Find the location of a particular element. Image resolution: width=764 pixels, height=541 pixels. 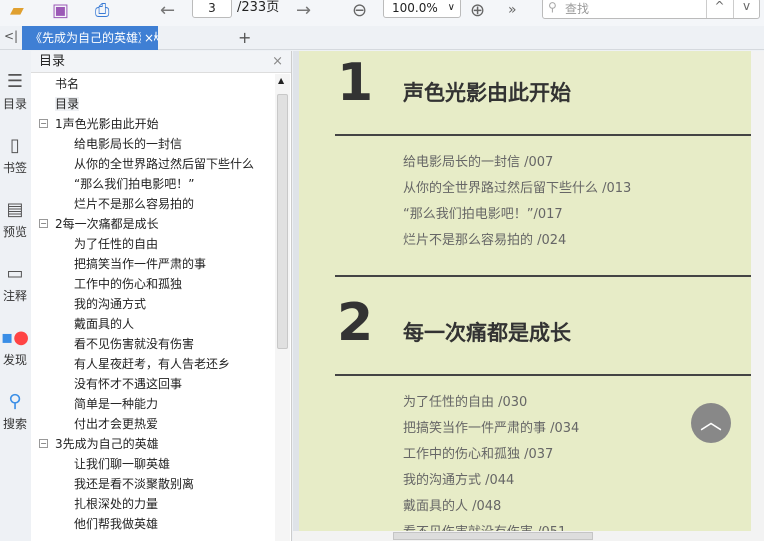

search-input: 查找 is located at coordinates (577, 8).